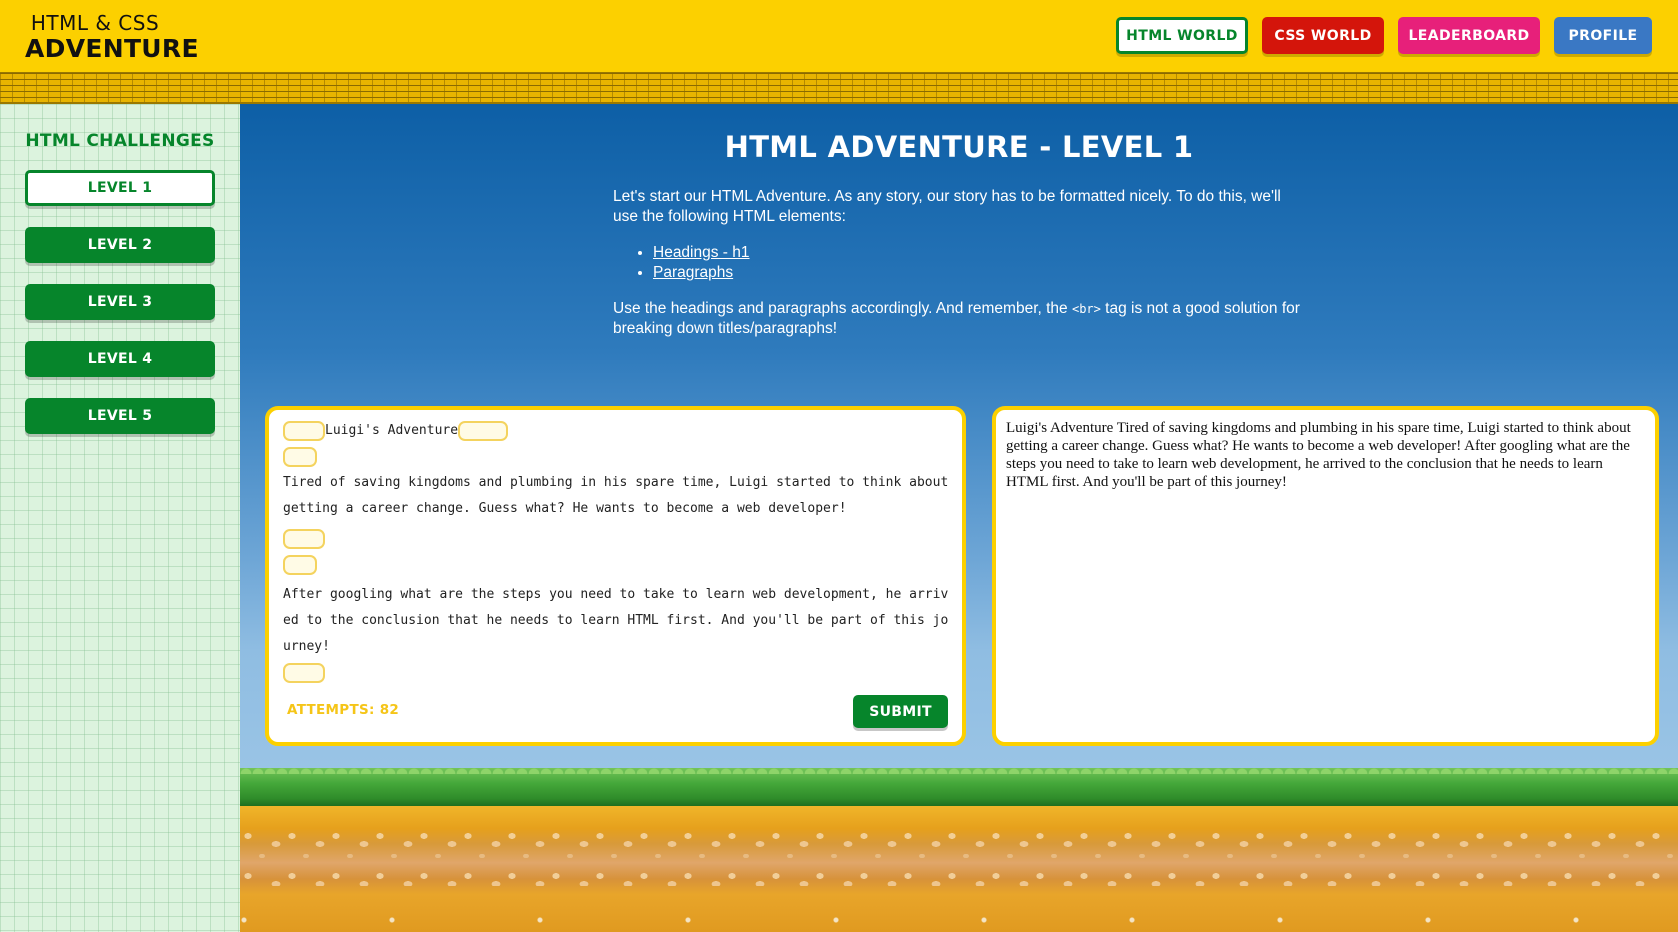 This screenshot has width=1678, height=932. I want to click on level-3-button: LEVEL 3, so click(120, 302).